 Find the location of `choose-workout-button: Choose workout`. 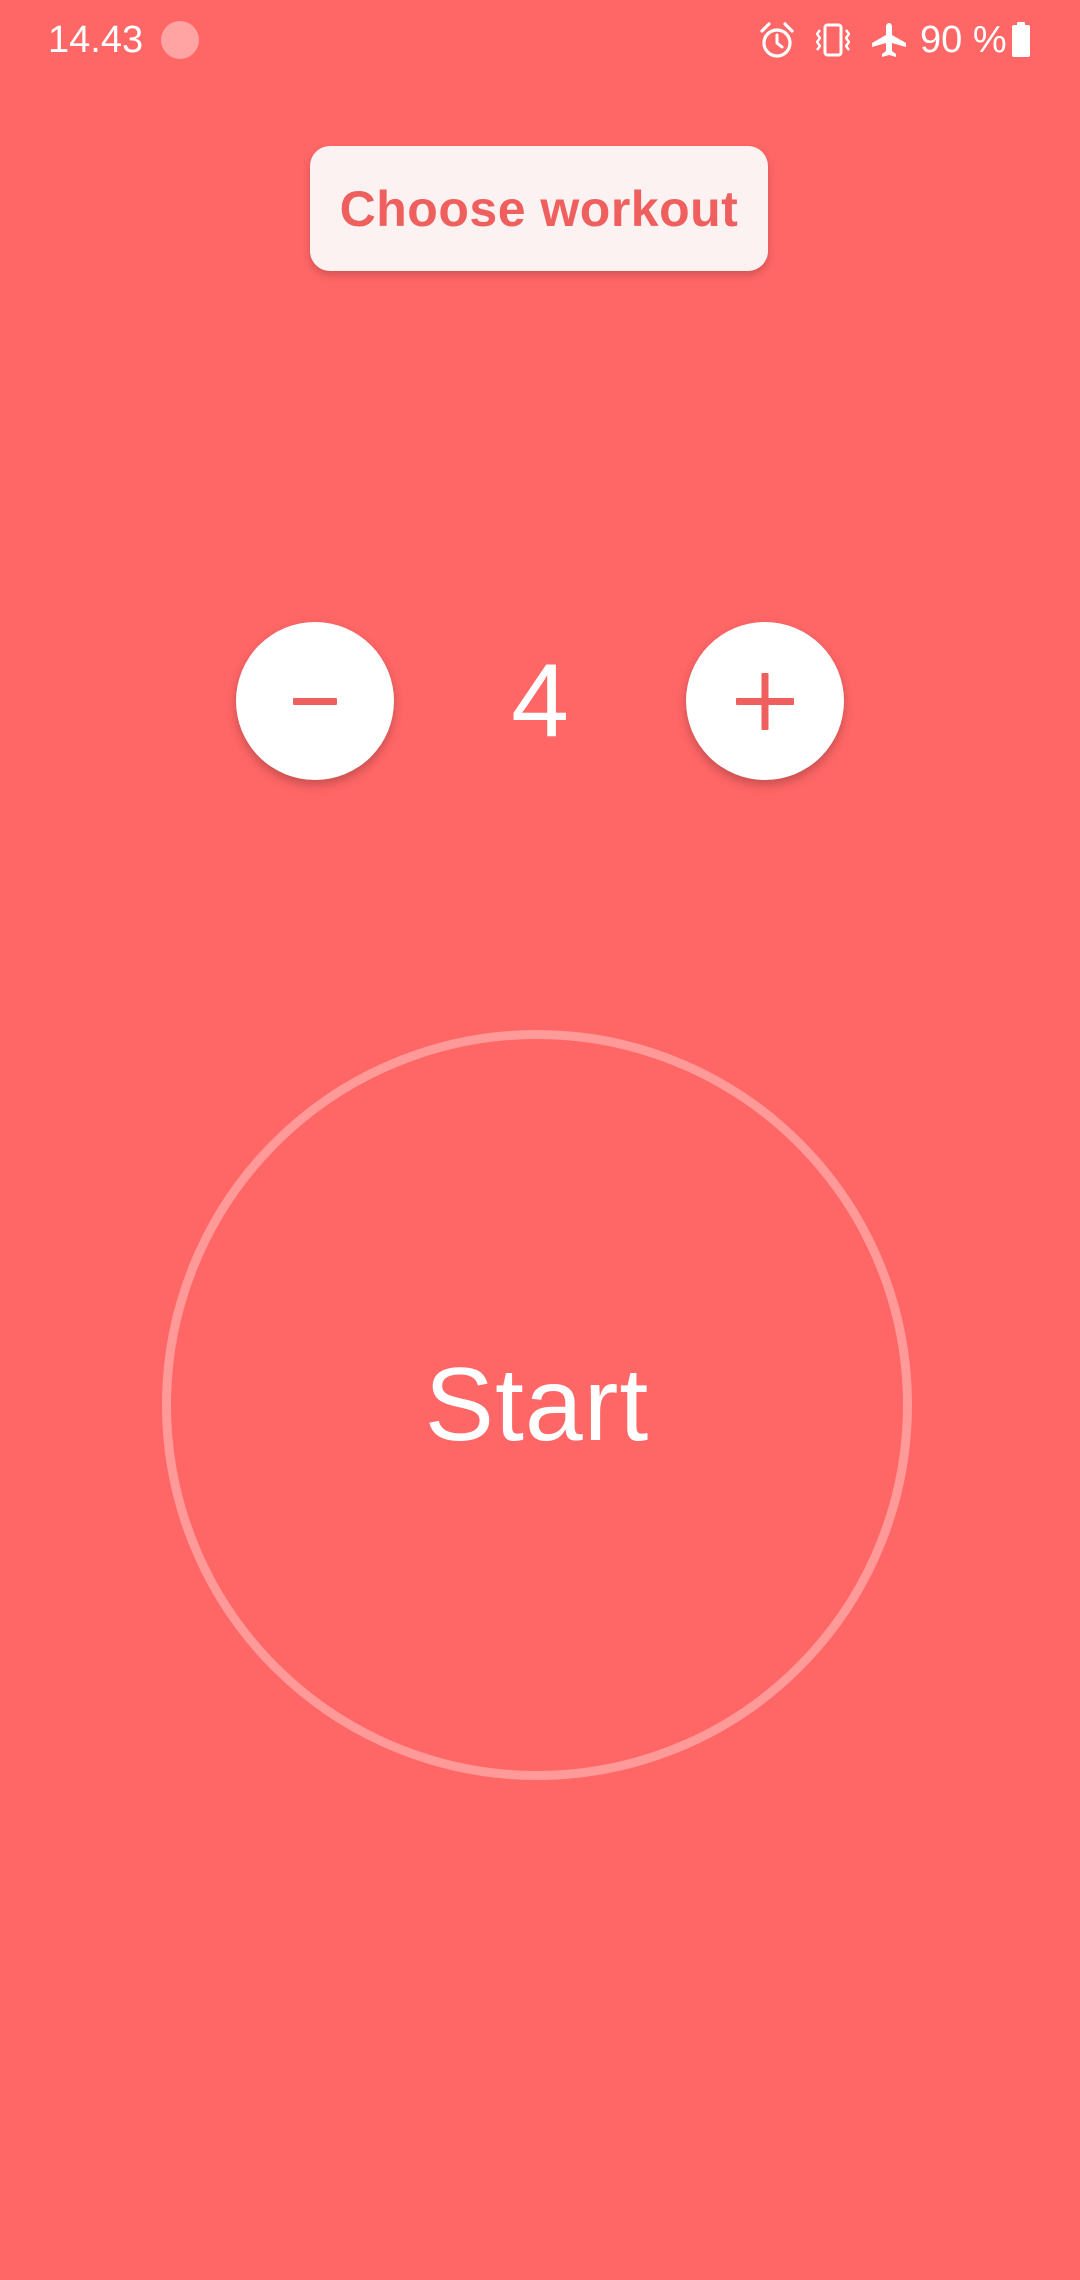

choose-workout-button: Choose workout is located at coordinates (539, 208).